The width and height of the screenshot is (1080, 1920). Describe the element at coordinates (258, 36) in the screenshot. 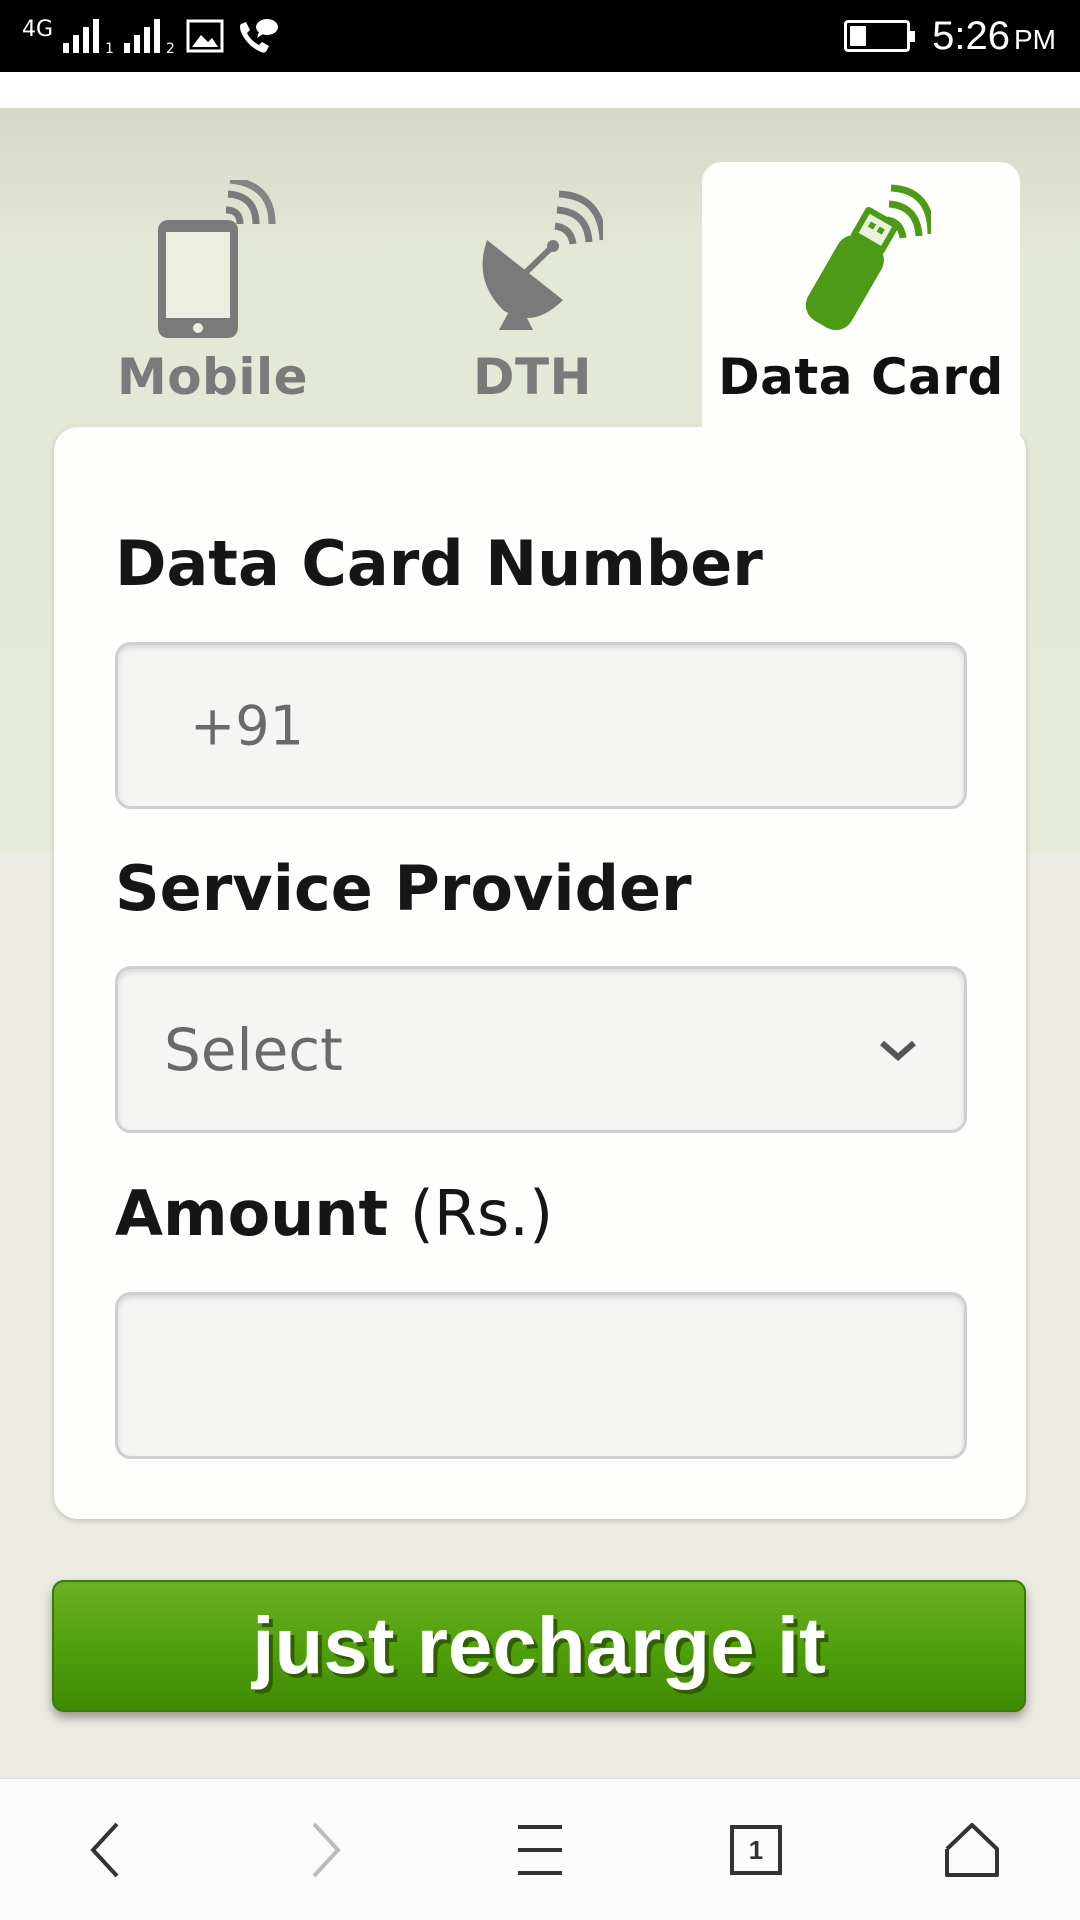

I see `call-chat-icon` at that location.